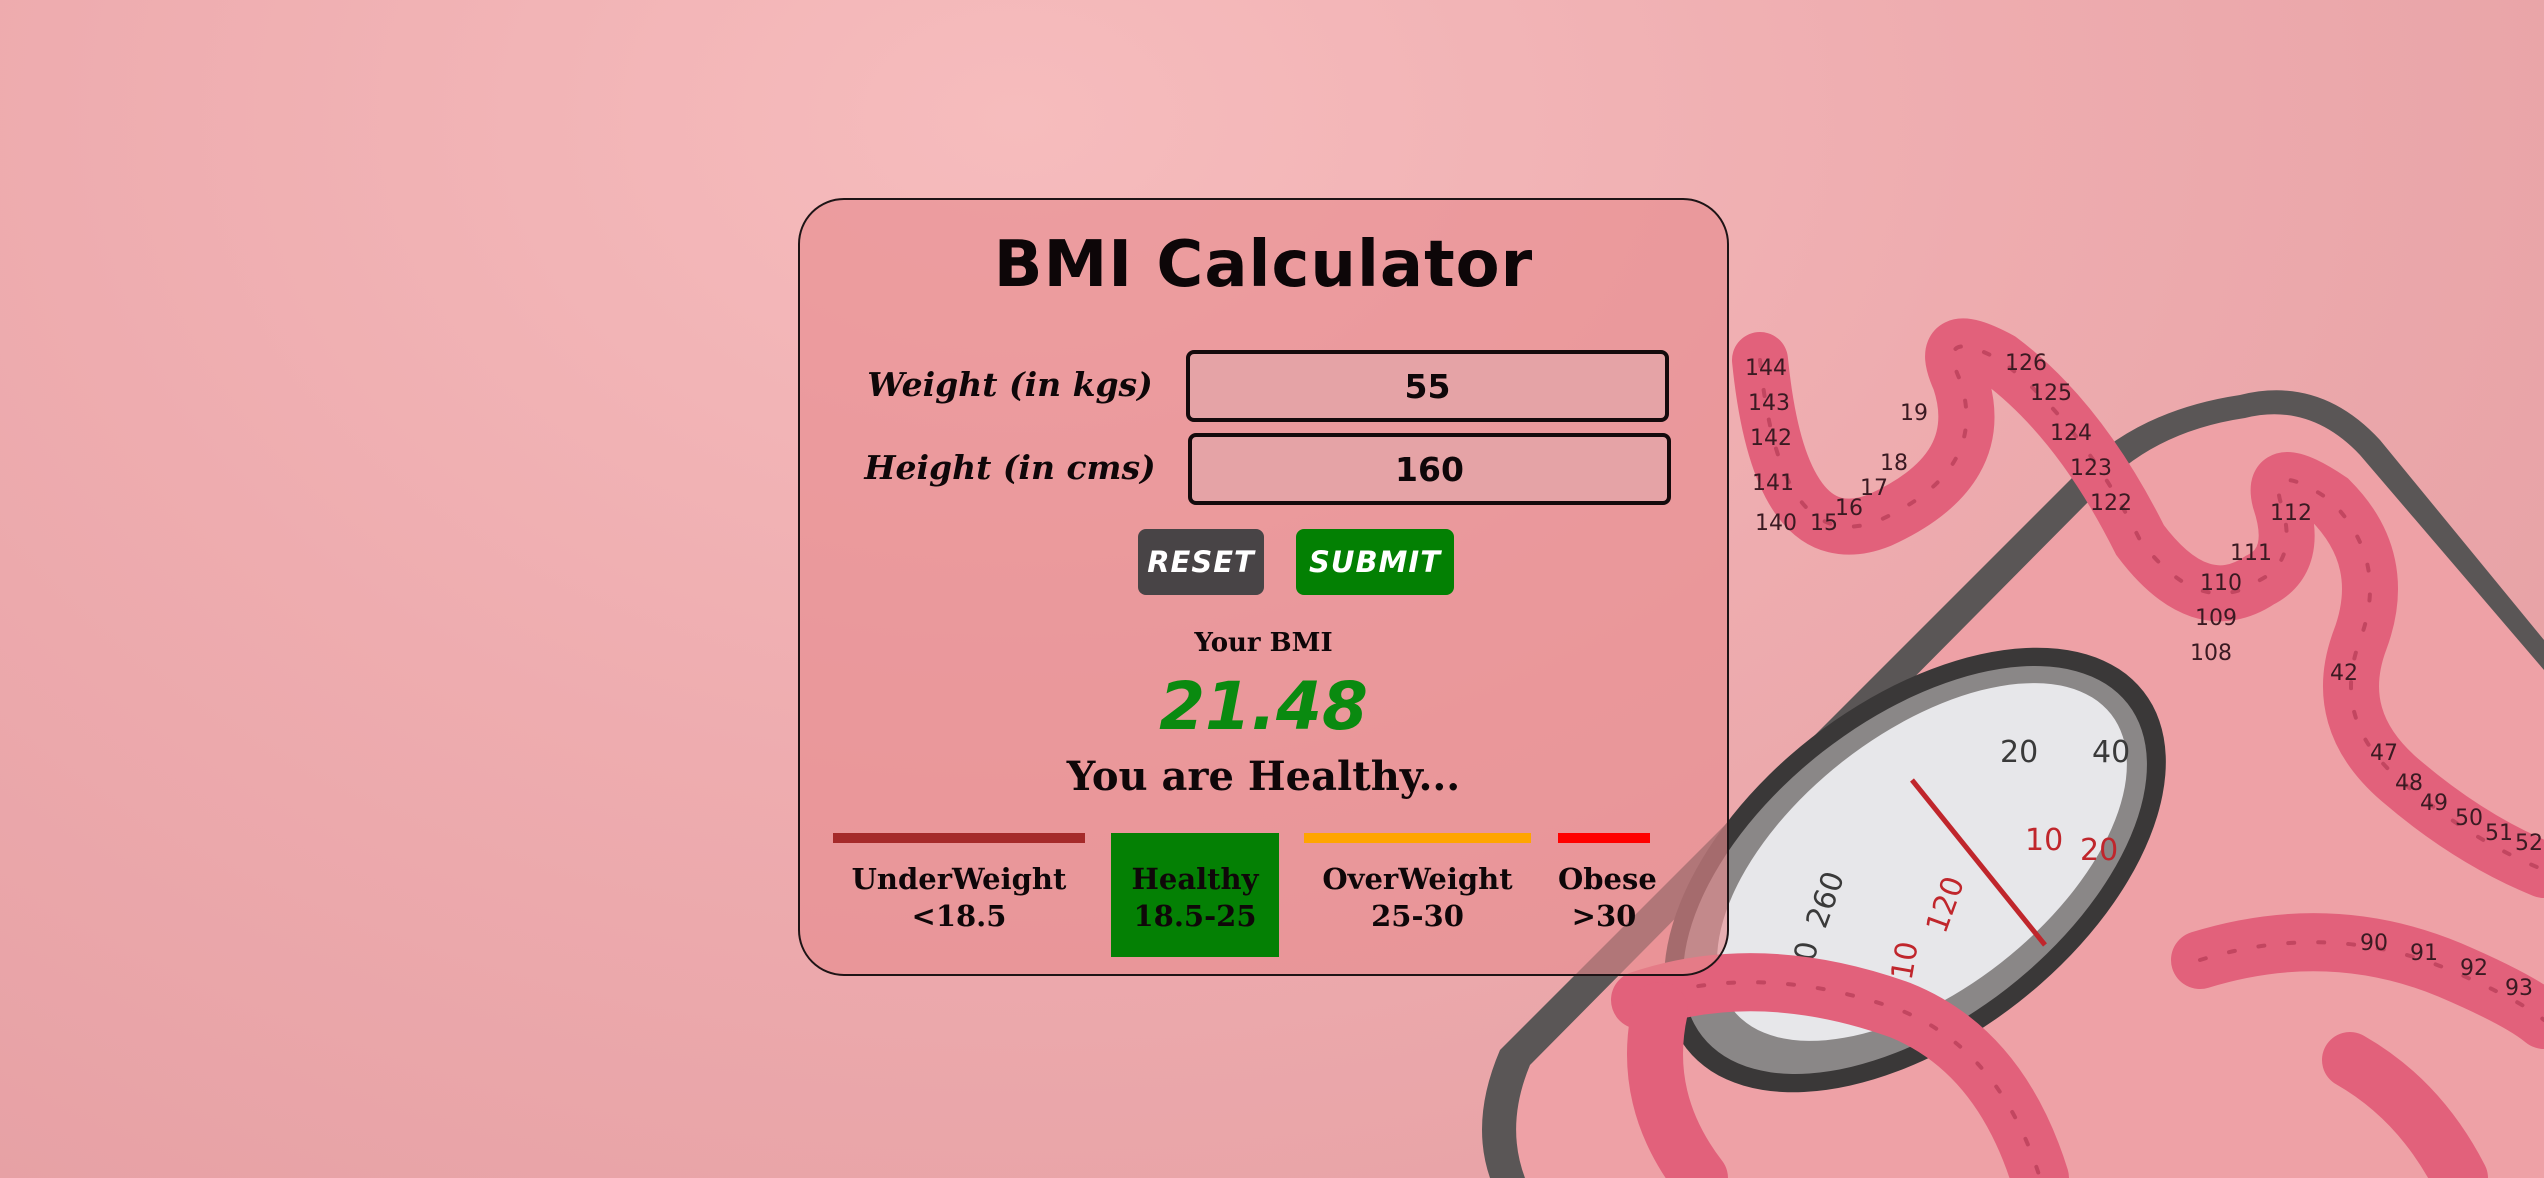 The height and width of the screenshot is (1178, 2544). I want to click on svg-text: 93, so click(2519, 988).